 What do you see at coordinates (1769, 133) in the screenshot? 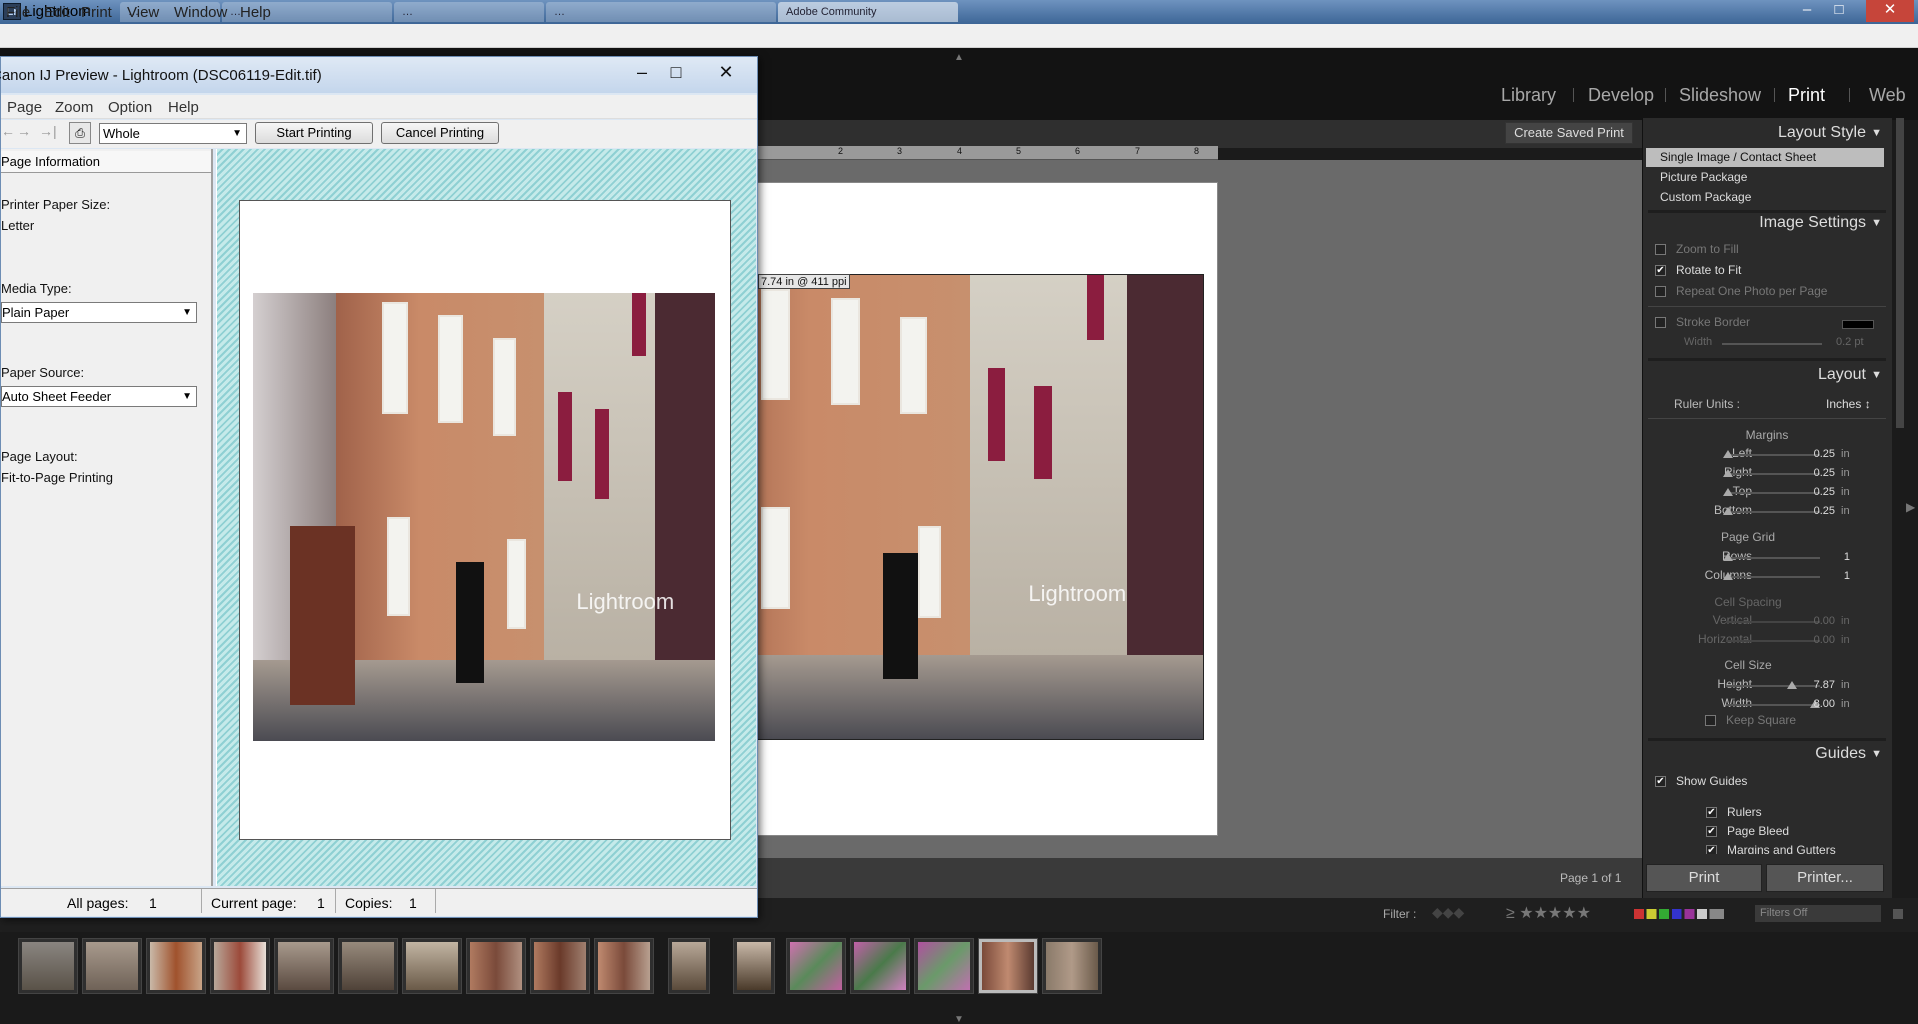
I see `layout-style-header: Layout Style ▼` at bounding box center [1769, 133].